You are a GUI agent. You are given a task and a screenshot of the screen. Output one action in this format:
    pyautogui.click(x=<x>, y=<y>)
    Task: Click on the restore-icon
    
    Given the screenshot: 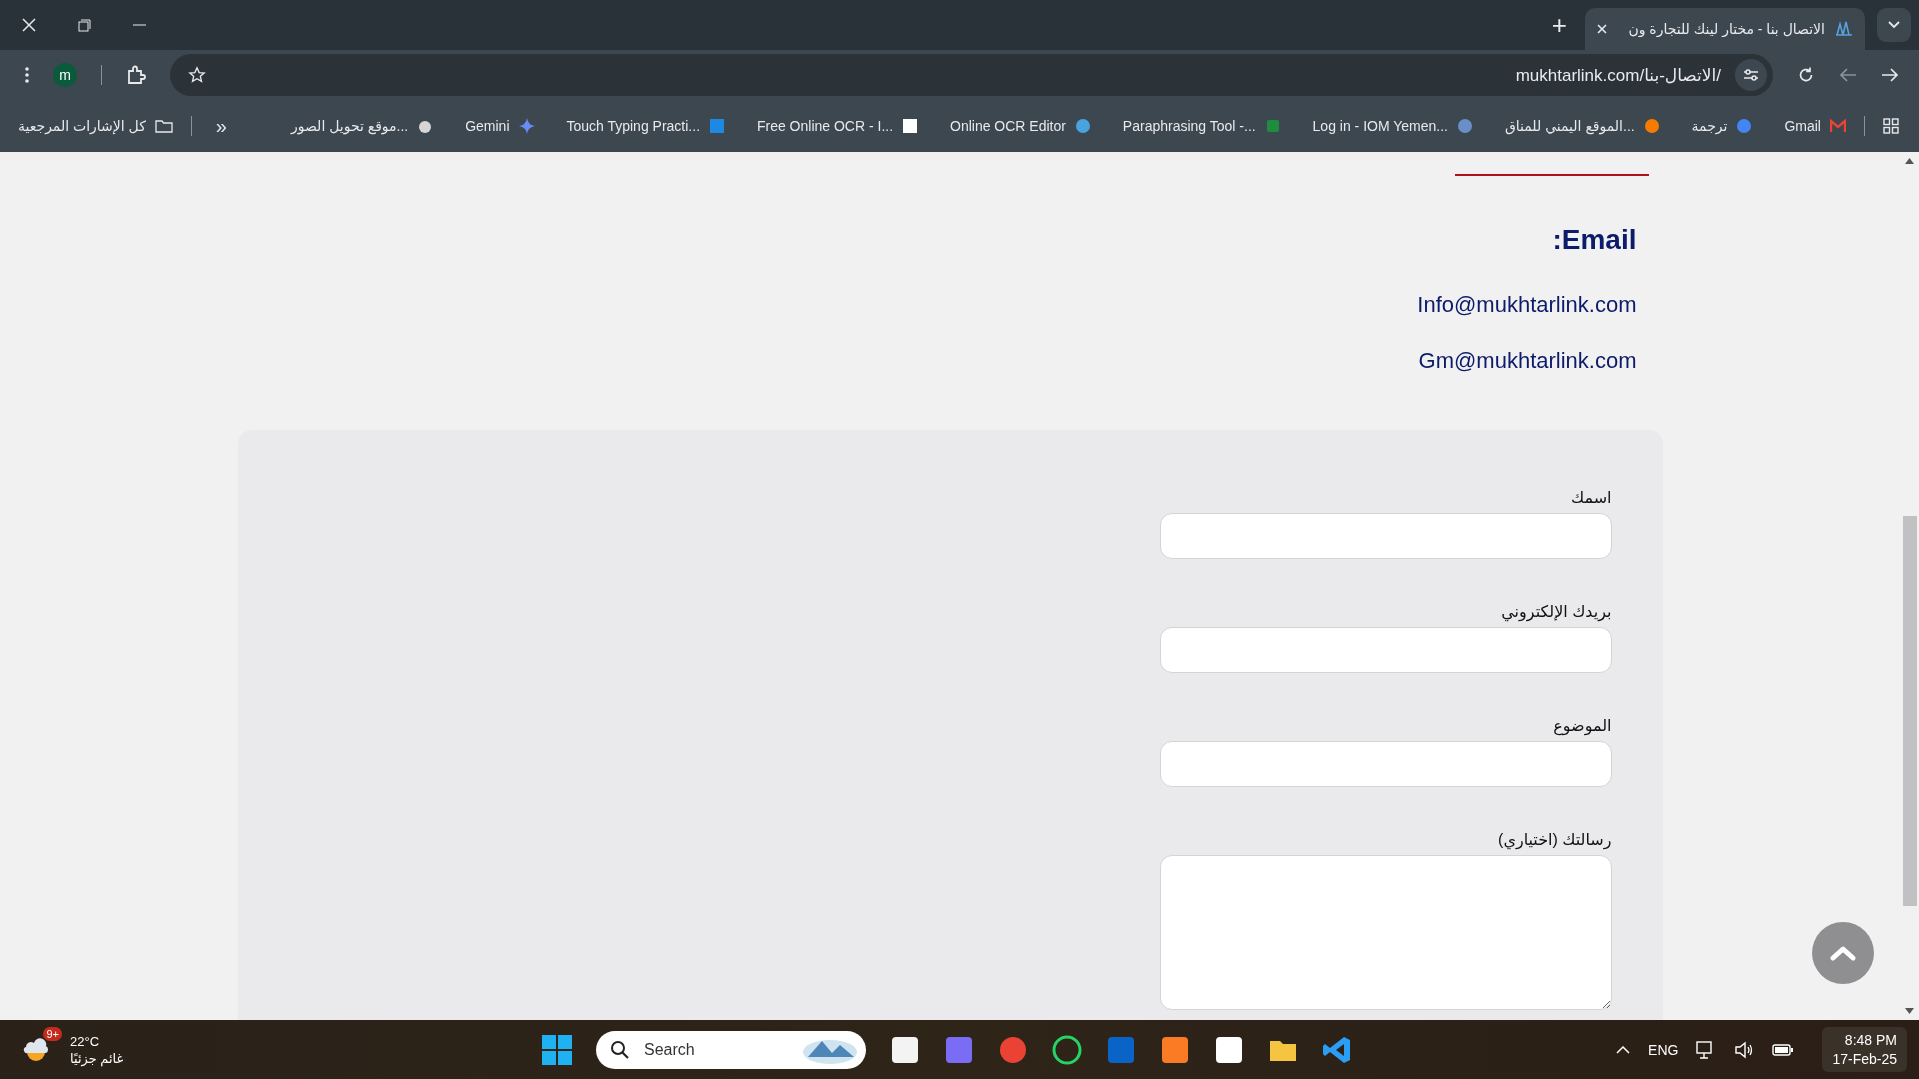 What is the action you would take?
    pyautogui.click(x=84, y=25)
    